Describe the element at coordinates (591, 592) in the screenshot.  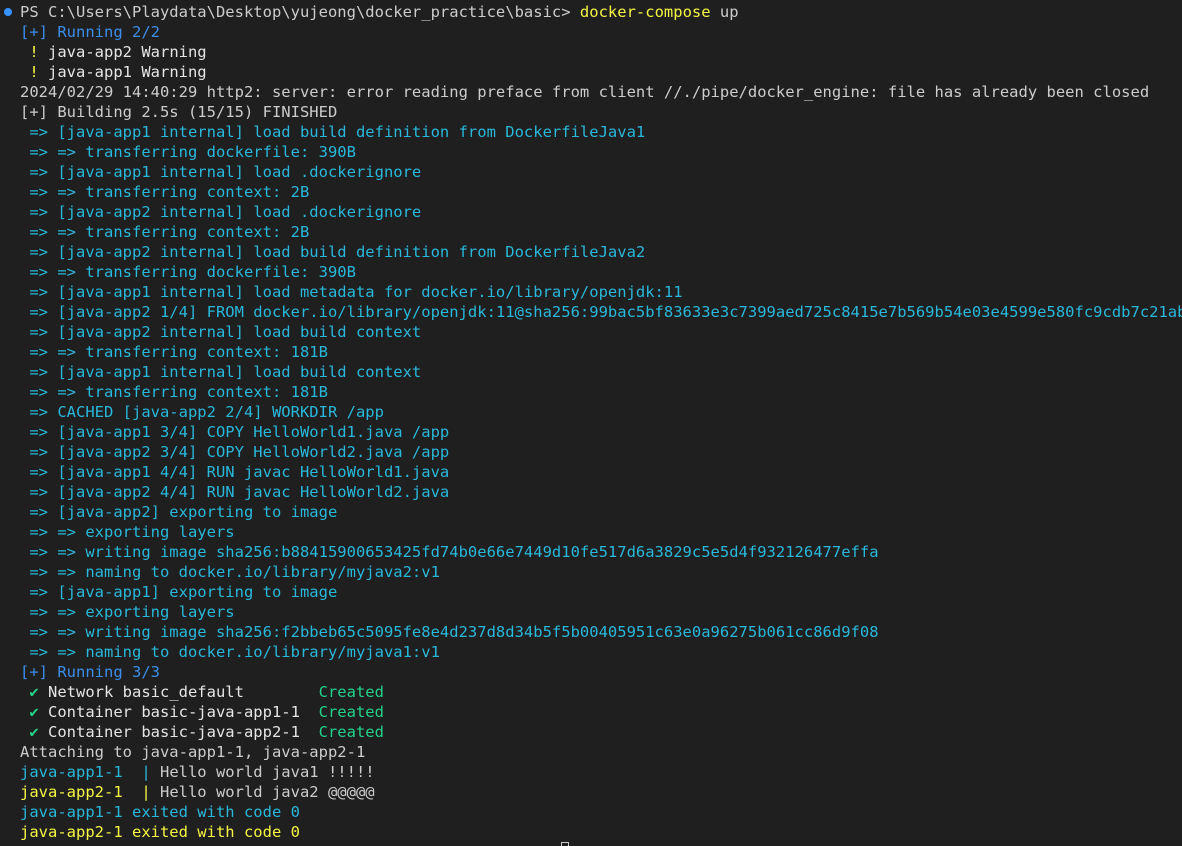
I see `terminal-line: => [java-app1] exporting to image` at that location.